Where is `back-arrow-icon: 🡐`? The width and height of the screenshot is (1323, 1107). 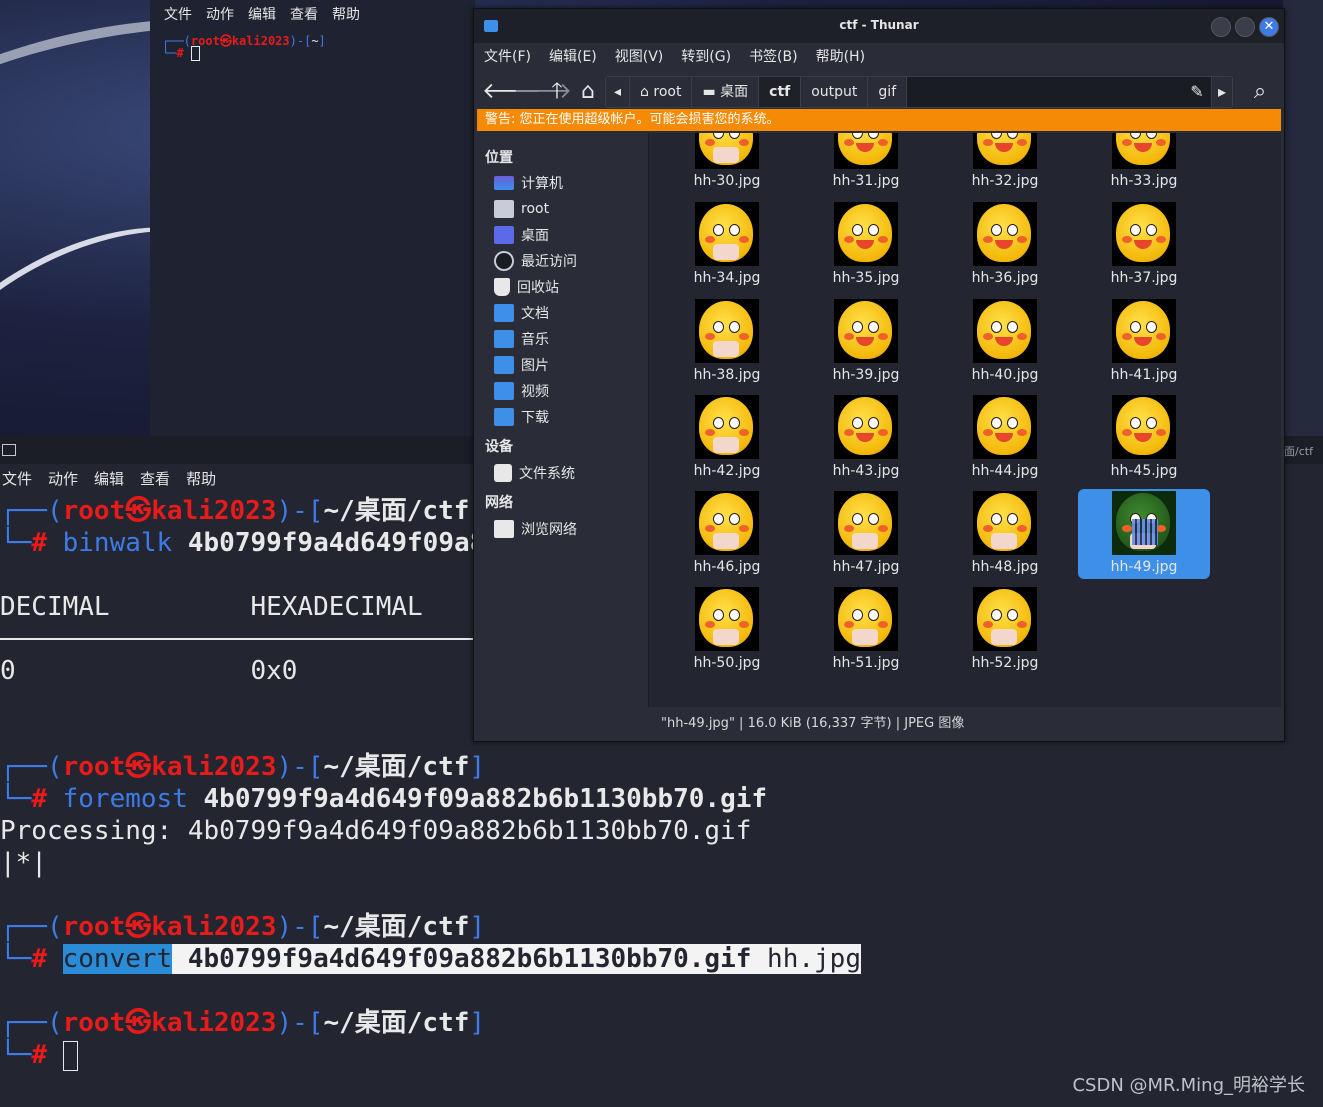 back-arrow-icon: 🡐 is located at coordinates (511, 92).